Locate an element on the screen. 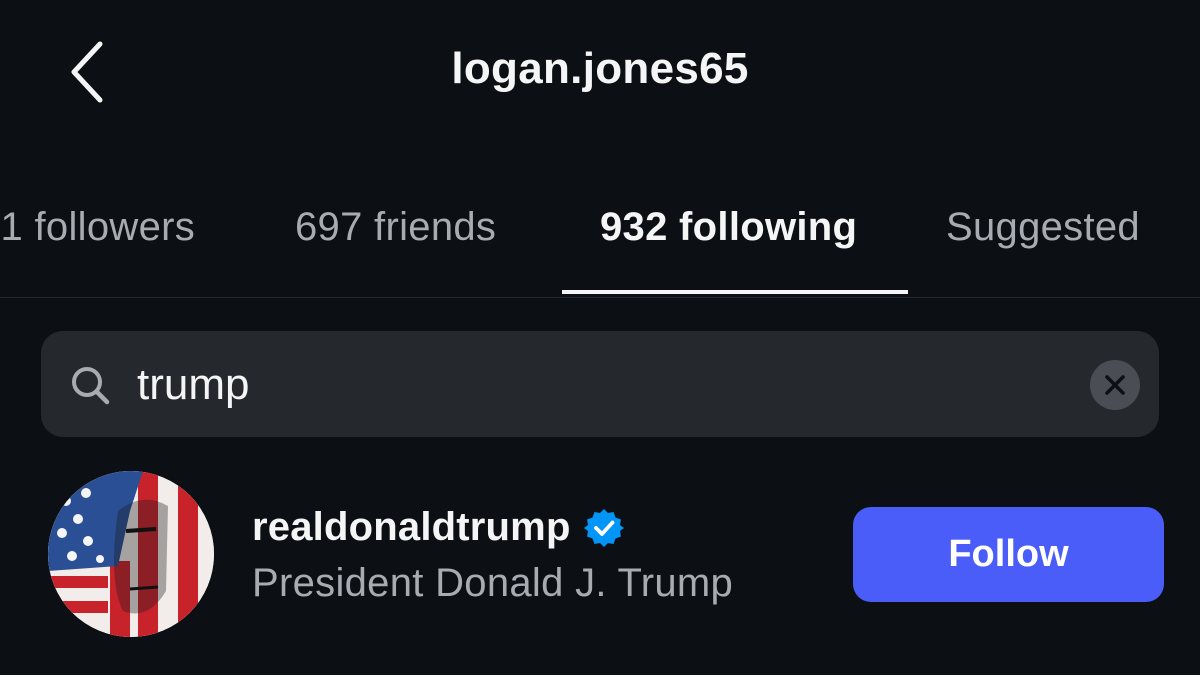 Image resolution: width=1200 pixels, height=675 pixels. tab-following: 932 following is located at coordinates (728, 227).